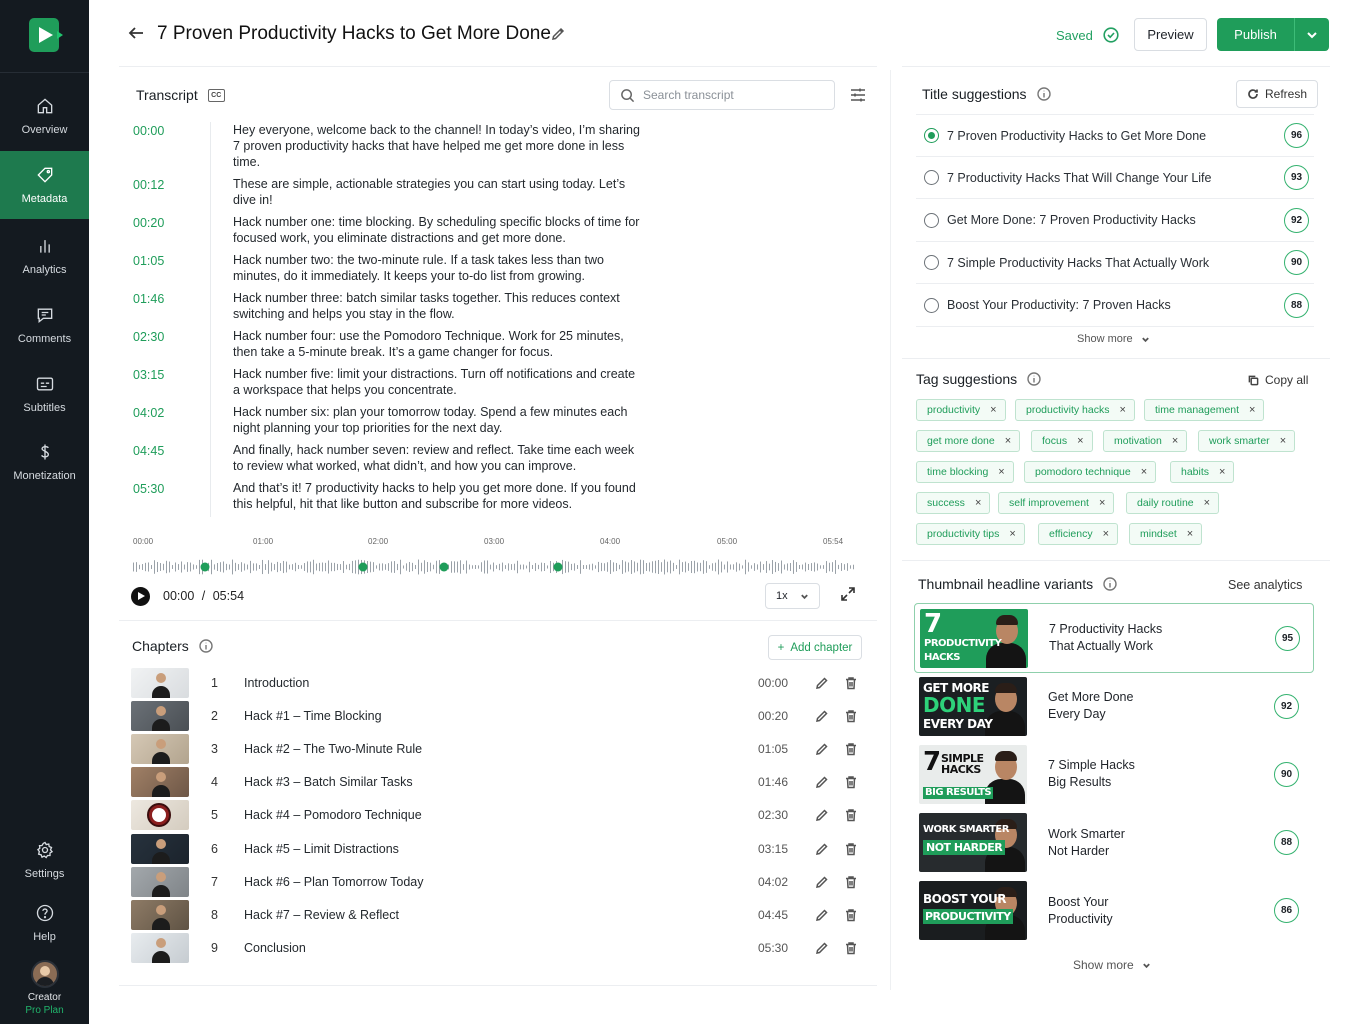  I want to click on tag-chip: time management ×, so click(1204, 410).